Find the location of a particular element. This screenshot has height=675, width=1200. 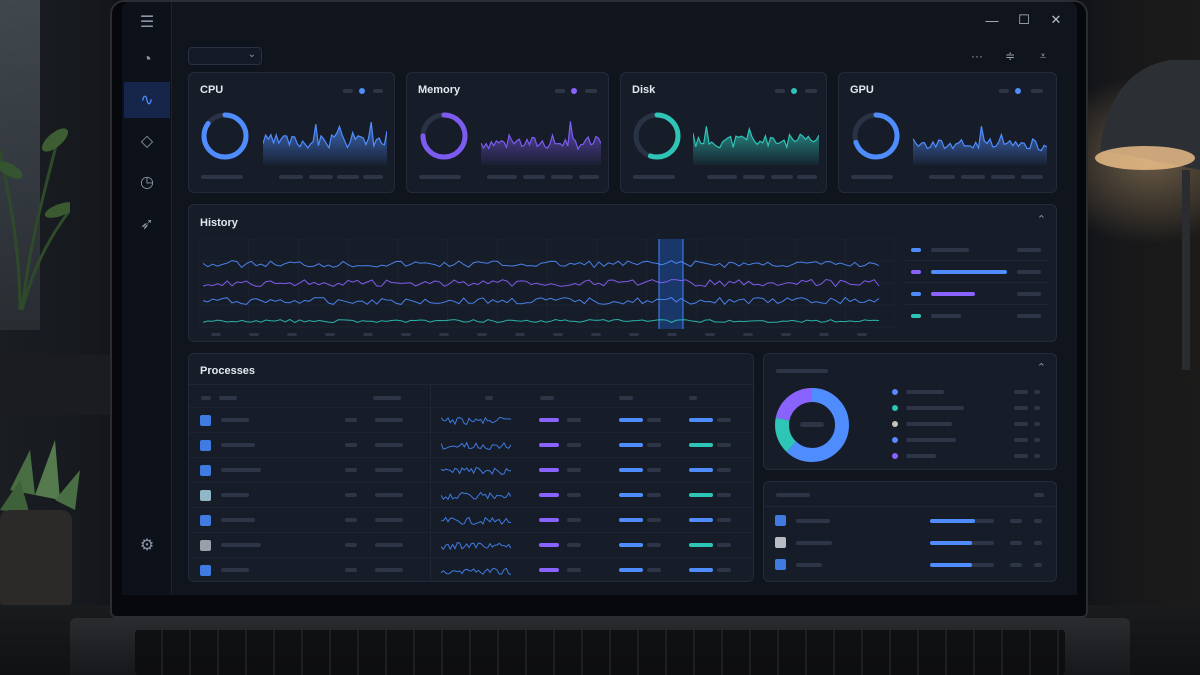

cpu-sparkline is located at coordinates (325, 143).